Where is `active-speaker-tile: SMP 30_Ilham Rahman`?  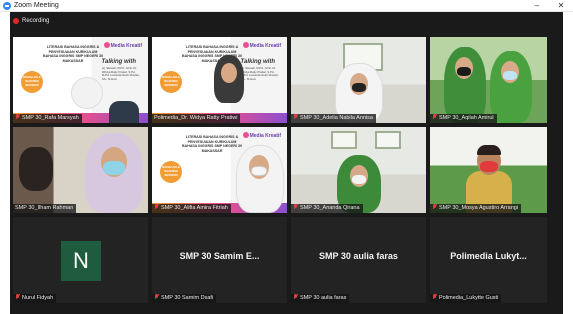
active-speaker-tile: SMP 30_Ilham Rahman is located at coordinates (80, 170).